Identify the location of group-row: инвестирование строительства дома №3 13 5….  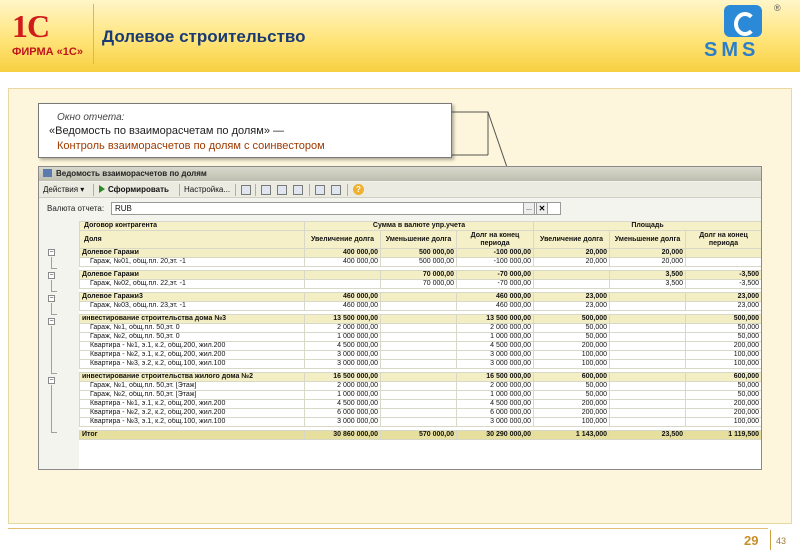
(420, 319).